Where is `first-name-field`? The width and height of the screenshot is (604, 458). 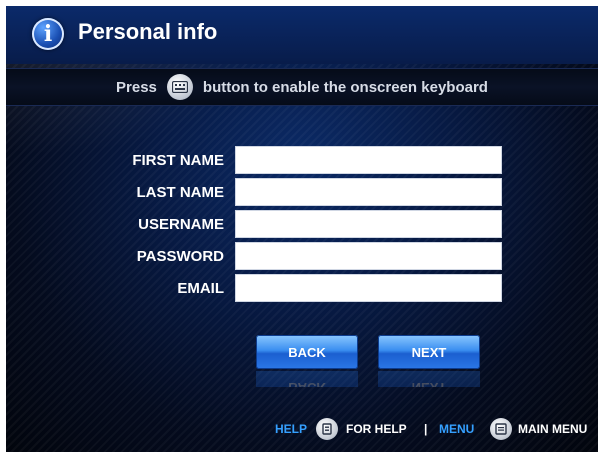
first-name-field is located at coordinates (368, 160).